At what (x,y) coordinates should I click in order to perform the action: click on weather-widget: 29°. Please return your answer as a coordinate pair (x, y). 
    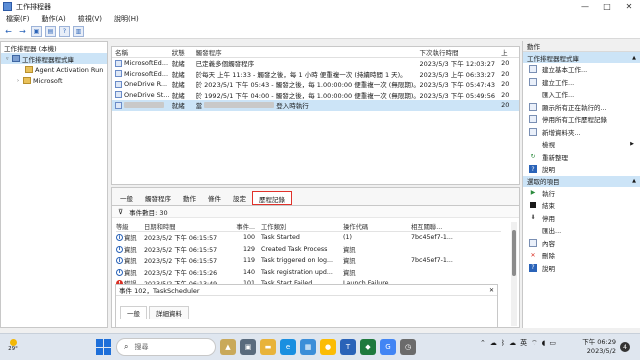
    Looking at the image, I should click on (13, 347).